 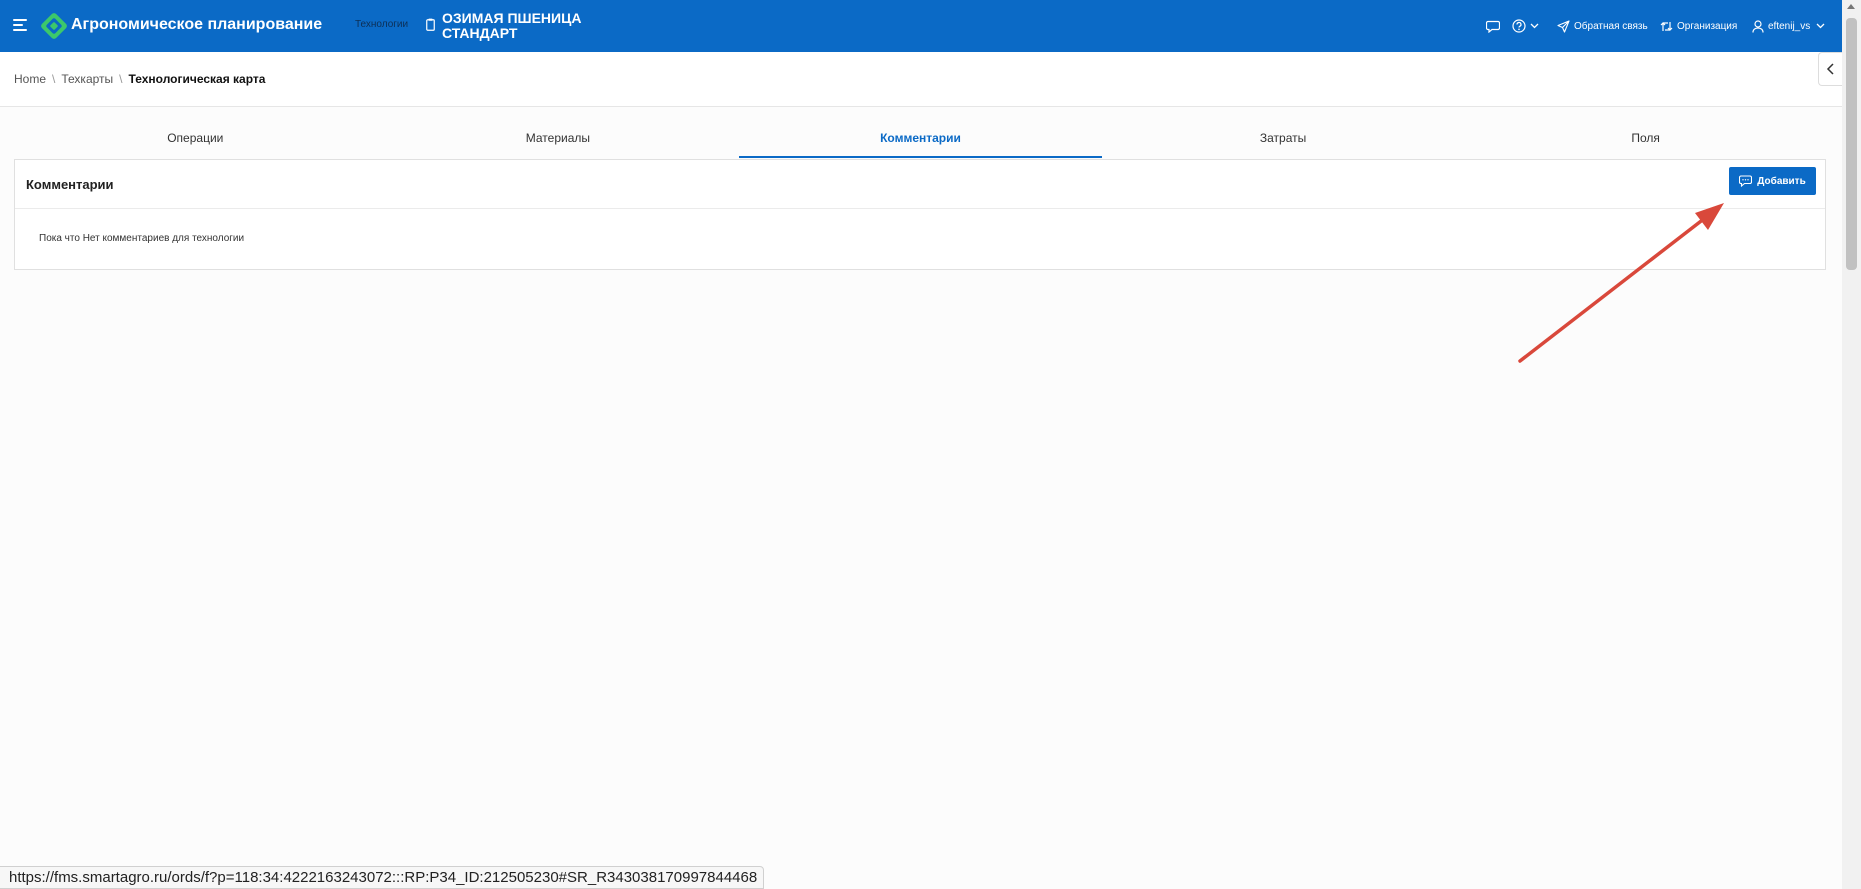 What do you see at coordinates (921, 79) in the screenshot?
I see `breadcrumb-bar: Home \ Техкарты \ Технологическая карта` at bounding box center [921, 79].